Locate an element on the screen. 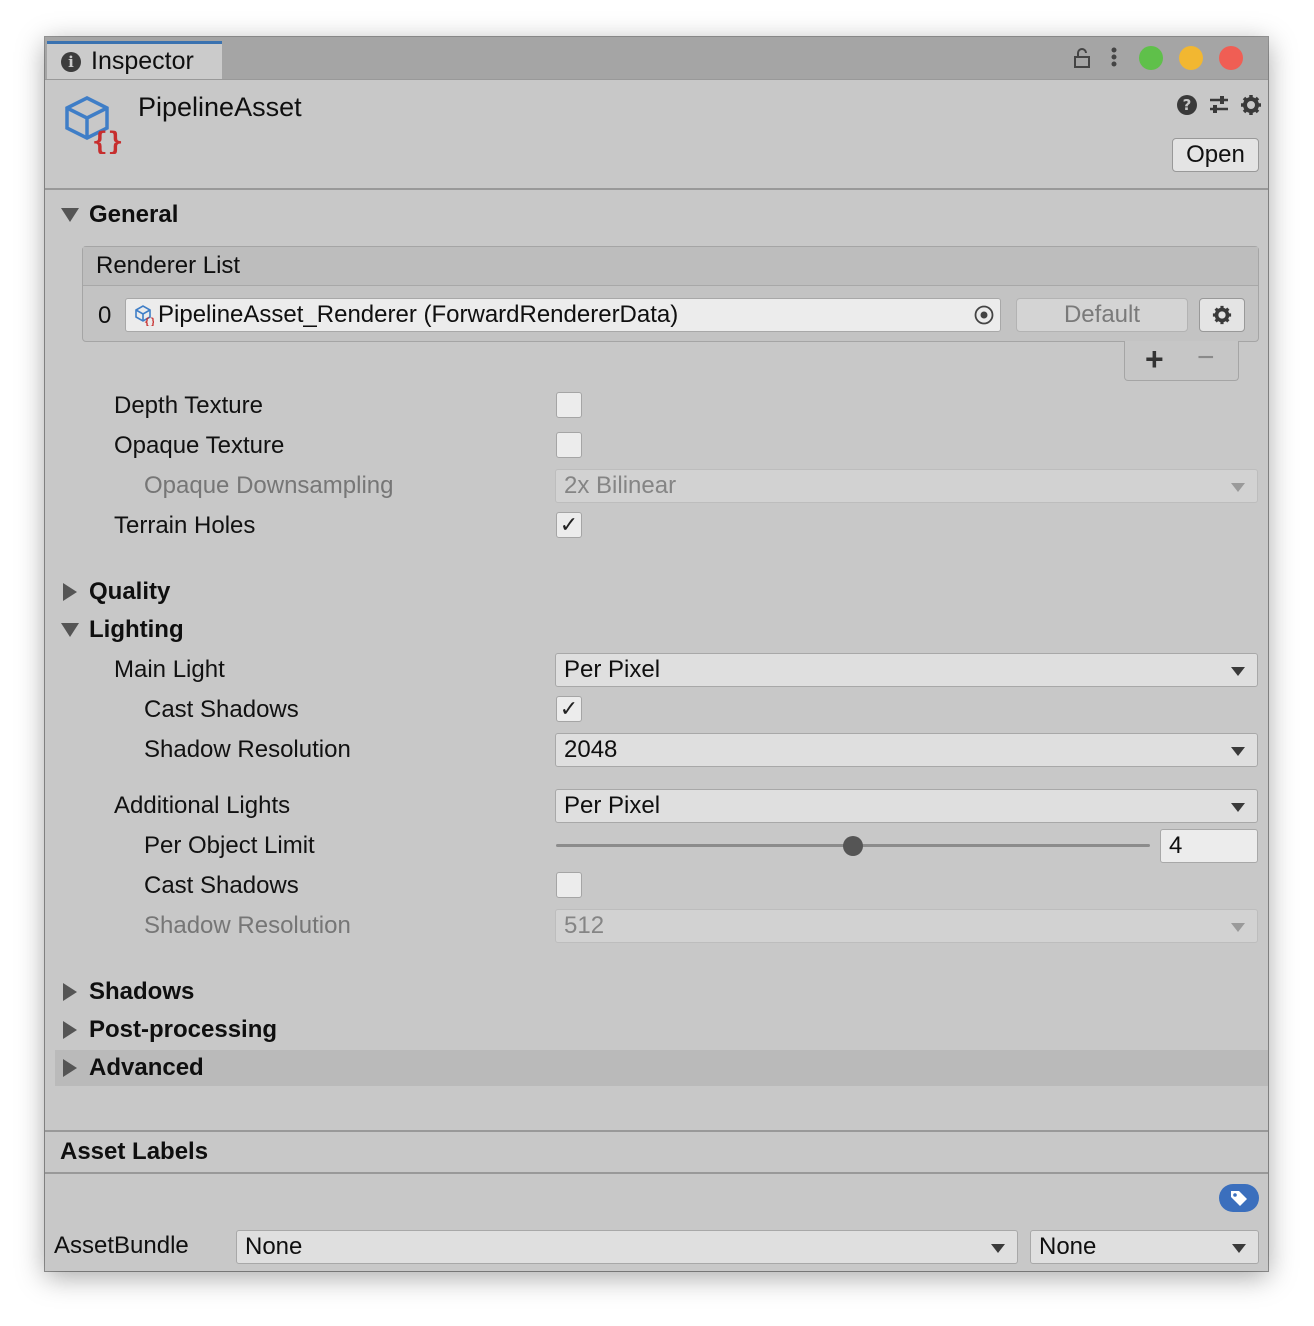  presets-icon is located at coordinates (1219, 108).